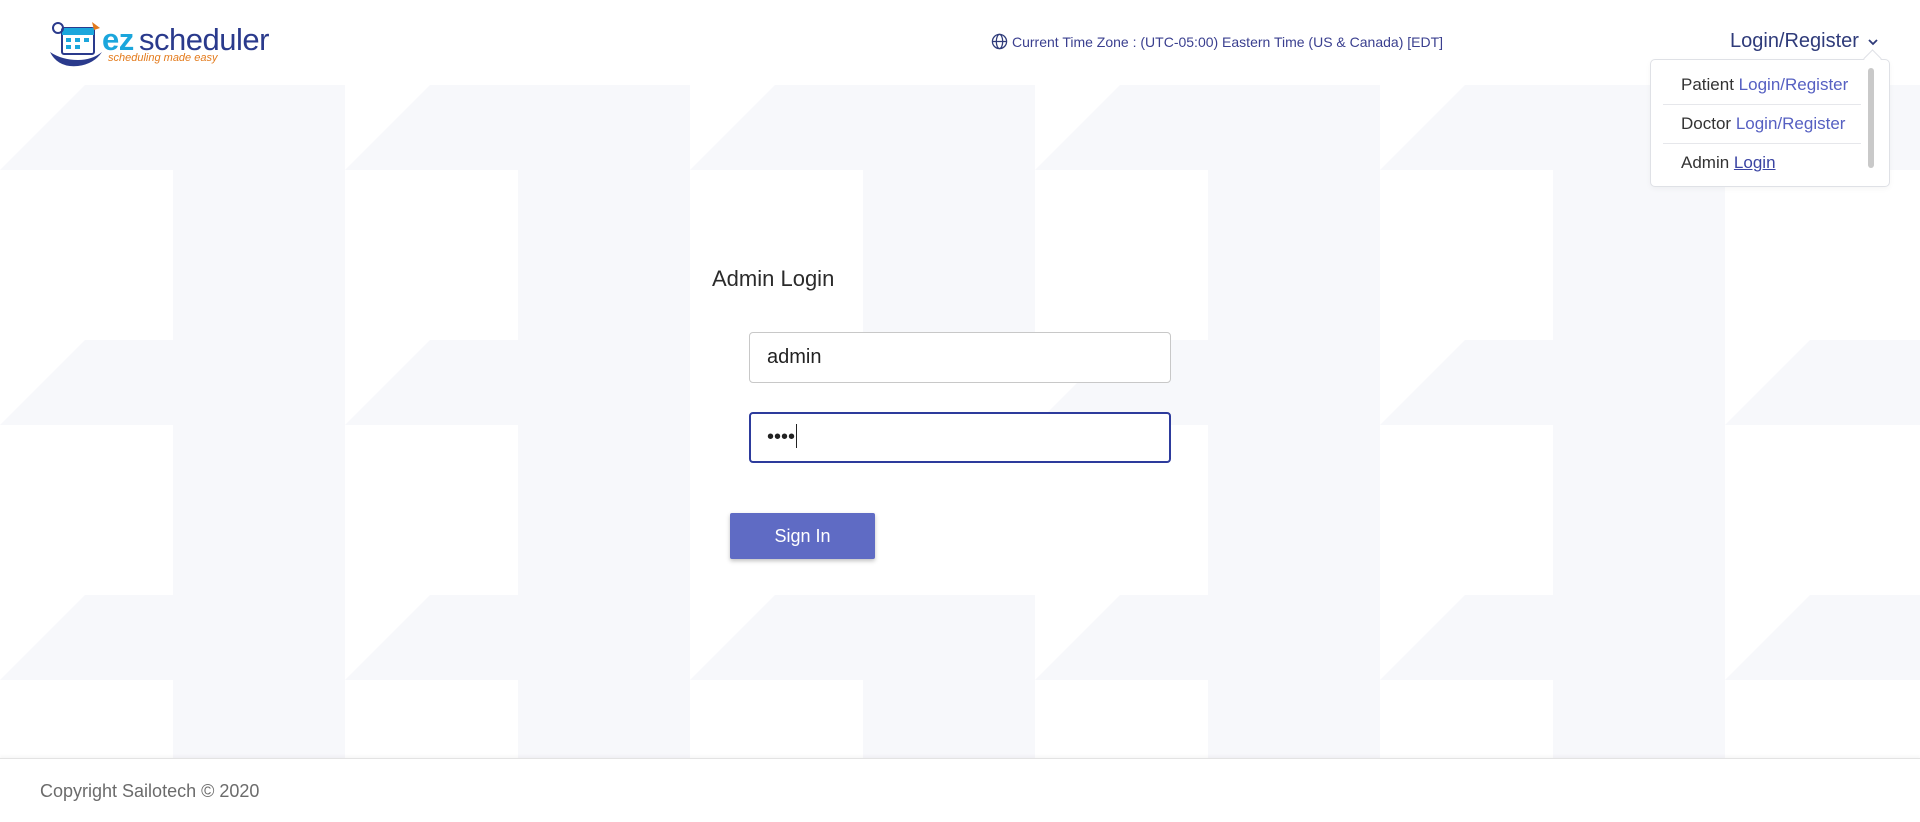  What do you see at coordinates (1791, 123) in the screenshot?
I see `doctor-login-register-link: Login/Register` at bounding box center [1791, 123].